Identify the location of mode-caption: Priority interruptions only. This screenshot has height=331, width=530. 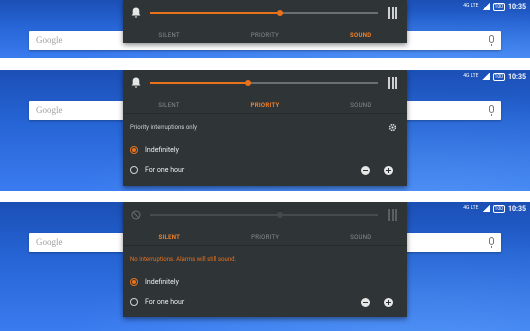
(163, 127).